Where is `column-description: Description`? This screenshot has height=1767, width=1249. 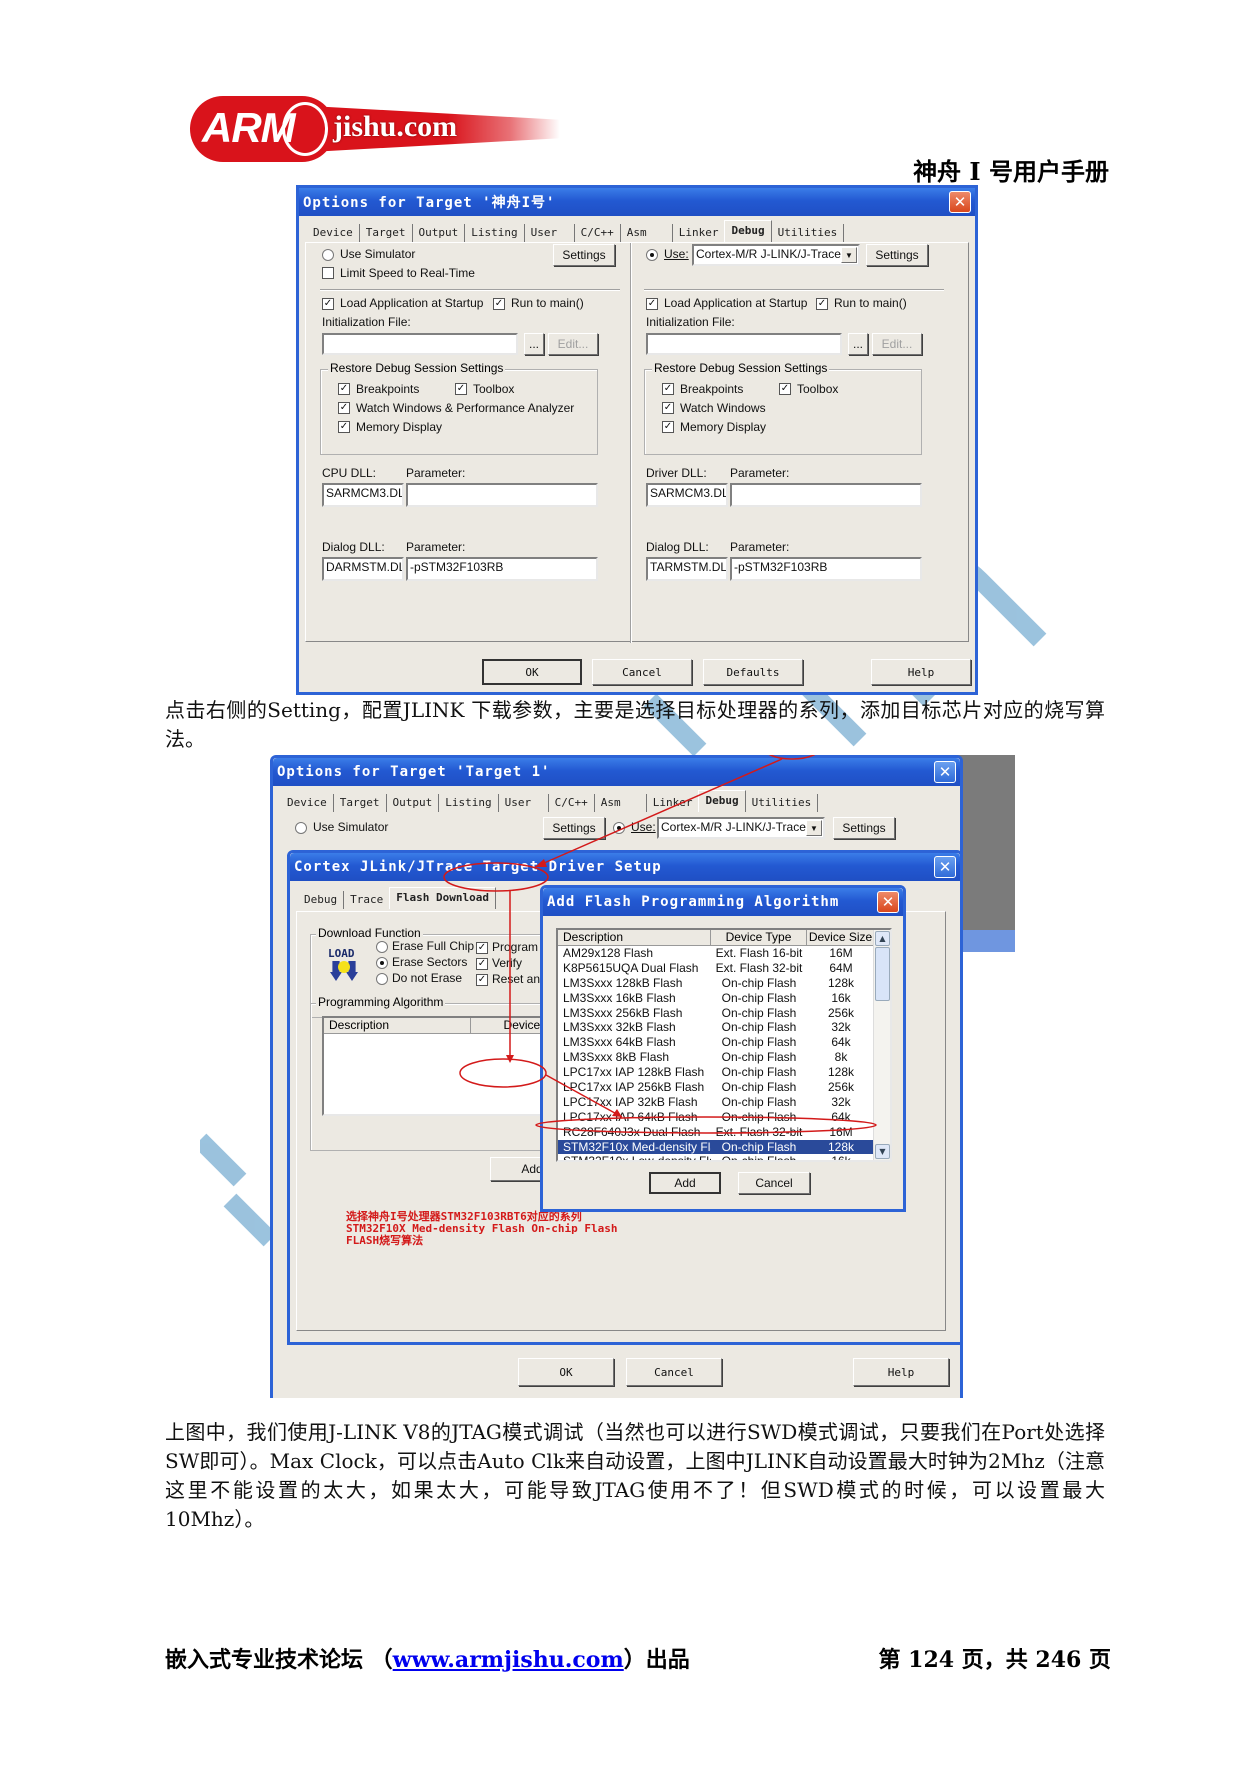
column-description: Description is located at coordinates (397, 1025).